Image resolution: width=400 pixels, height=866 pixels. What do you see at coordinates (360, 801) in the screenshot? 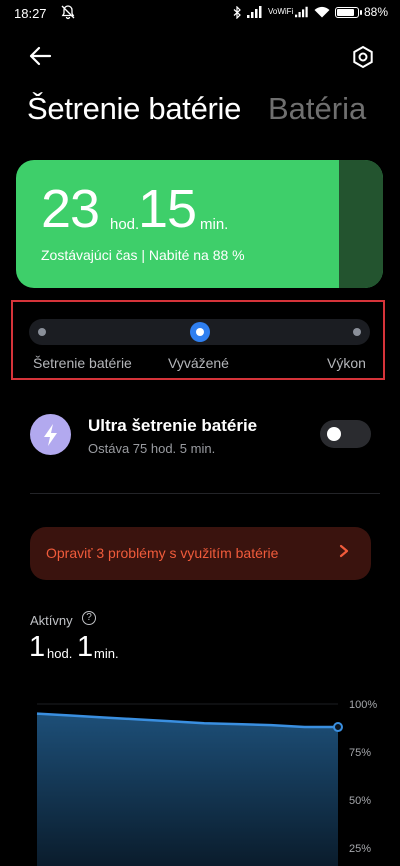
I see `y-tick-label: 50%` at bounding box center [360, 801].